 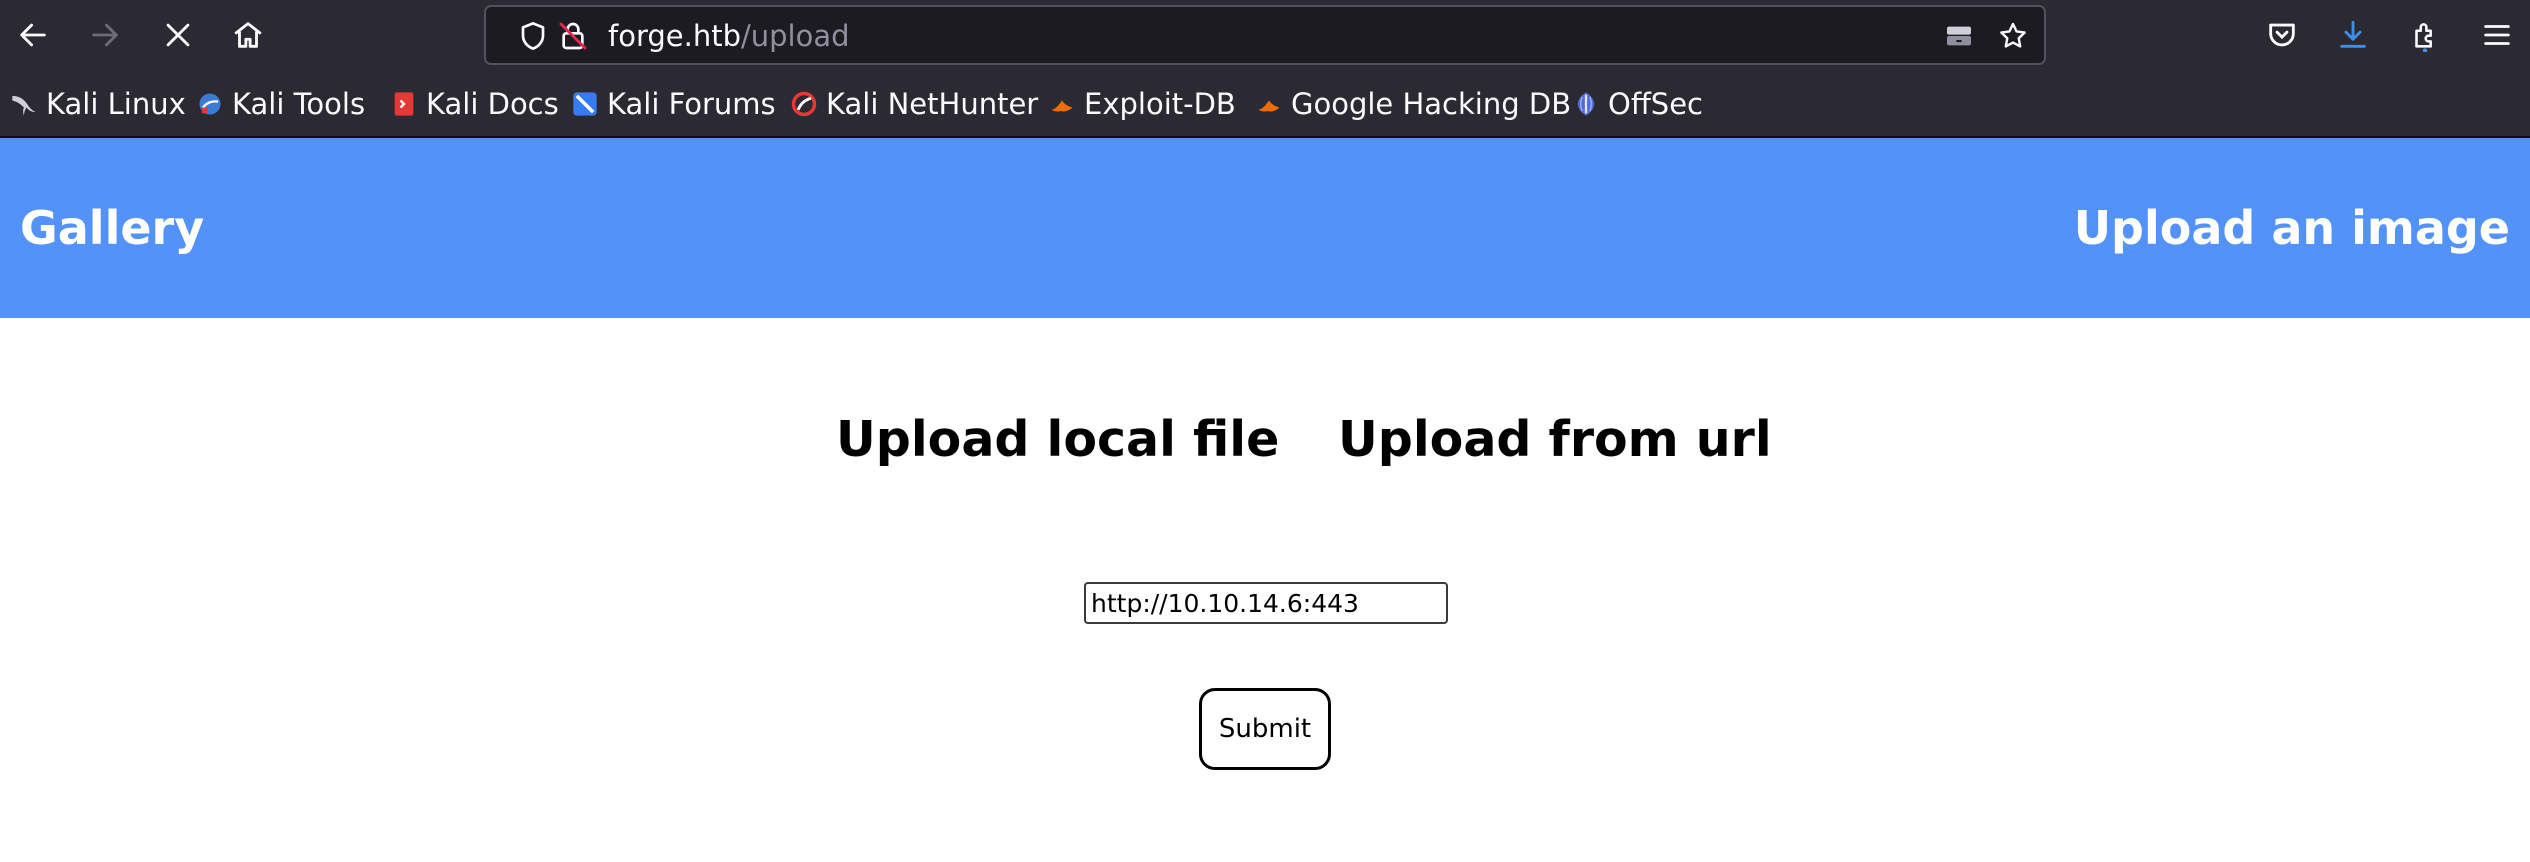 I want to click on browser-toolbar: forge.htb/upload, so click(x=1265, y=35).